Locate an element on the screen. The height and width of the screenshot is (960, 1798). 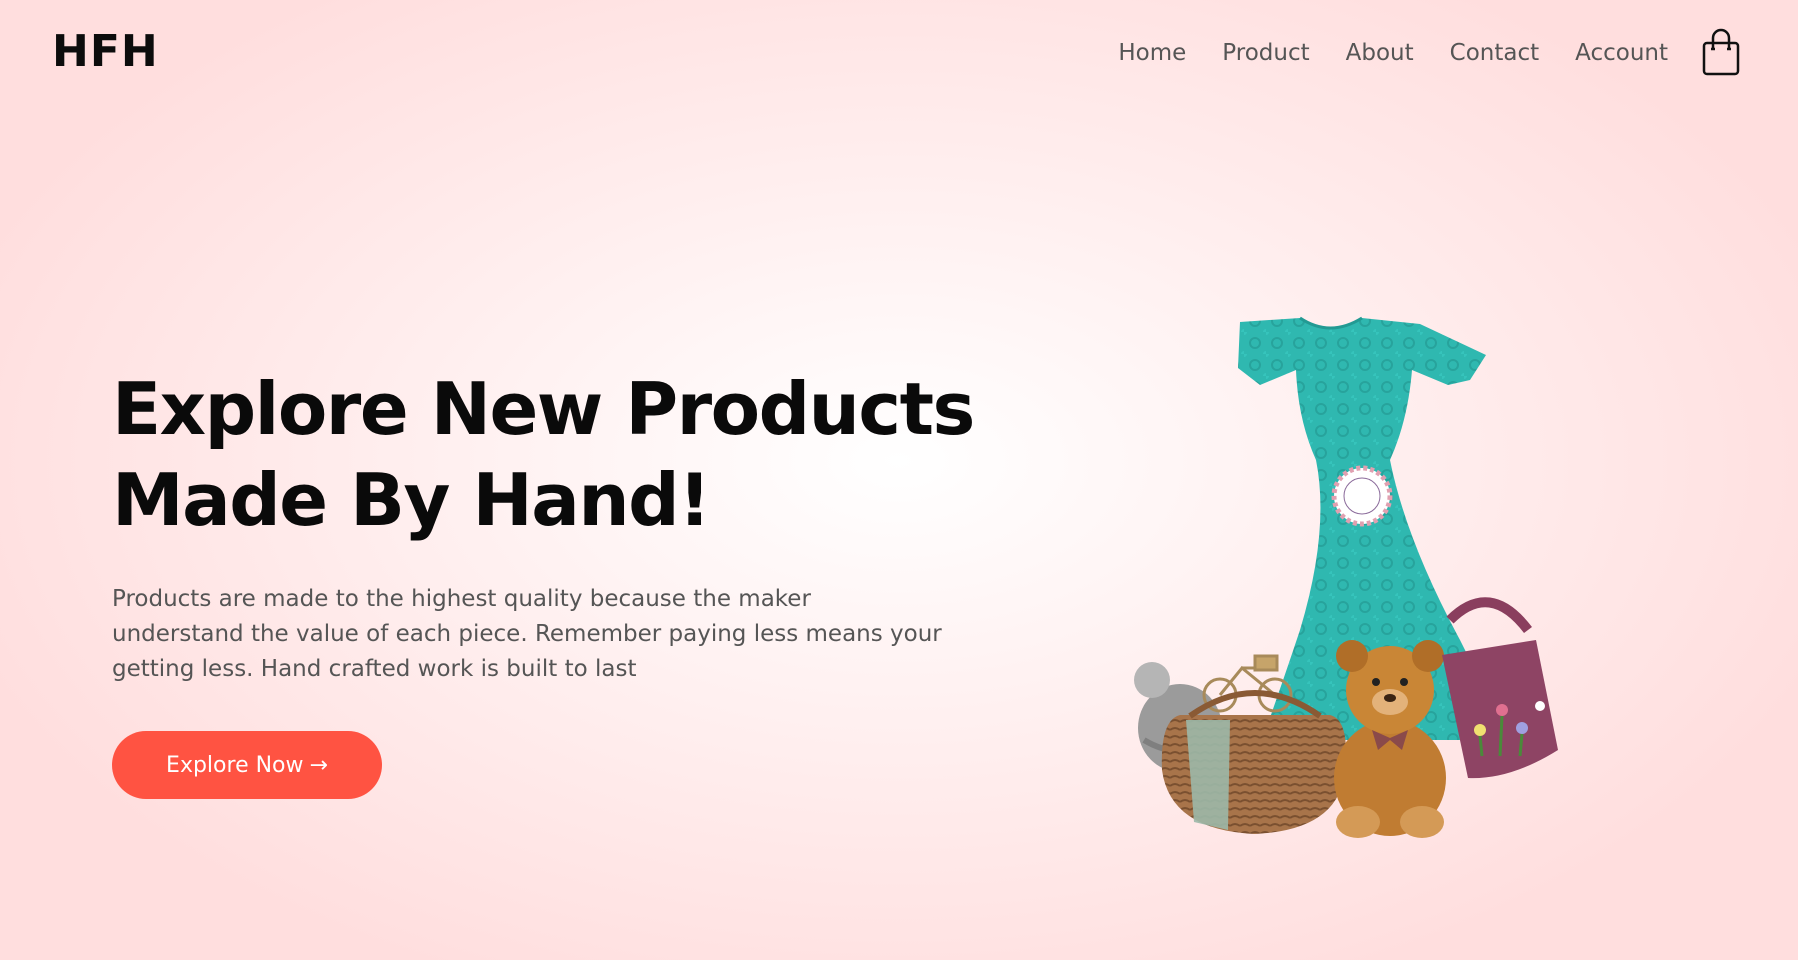
shopping-bag-icon is located at coordinates (1721, 52).